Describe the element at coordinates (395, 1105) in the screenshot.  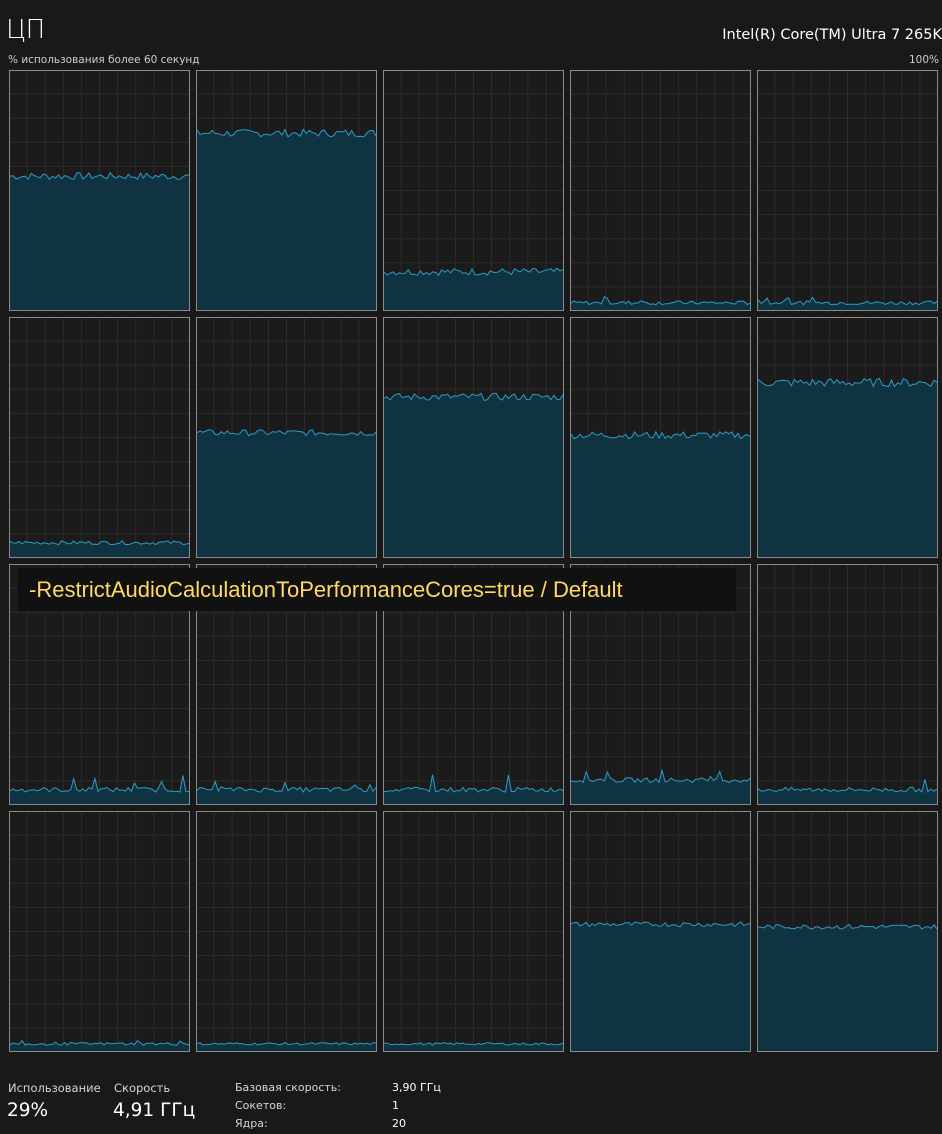
I see `sockets-value: 1` at that location.